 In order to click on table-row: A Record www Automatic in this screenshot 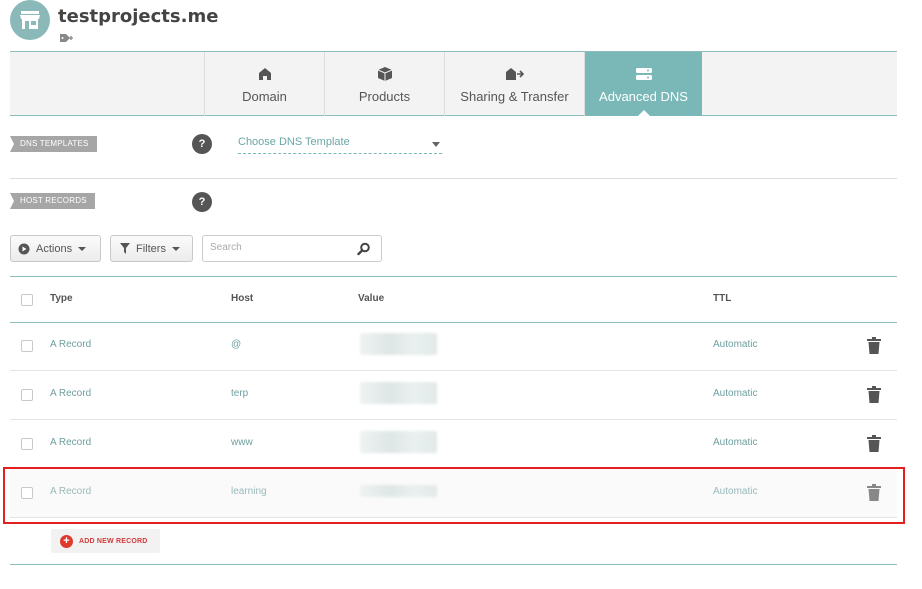, I will do `click(453, 444)`.